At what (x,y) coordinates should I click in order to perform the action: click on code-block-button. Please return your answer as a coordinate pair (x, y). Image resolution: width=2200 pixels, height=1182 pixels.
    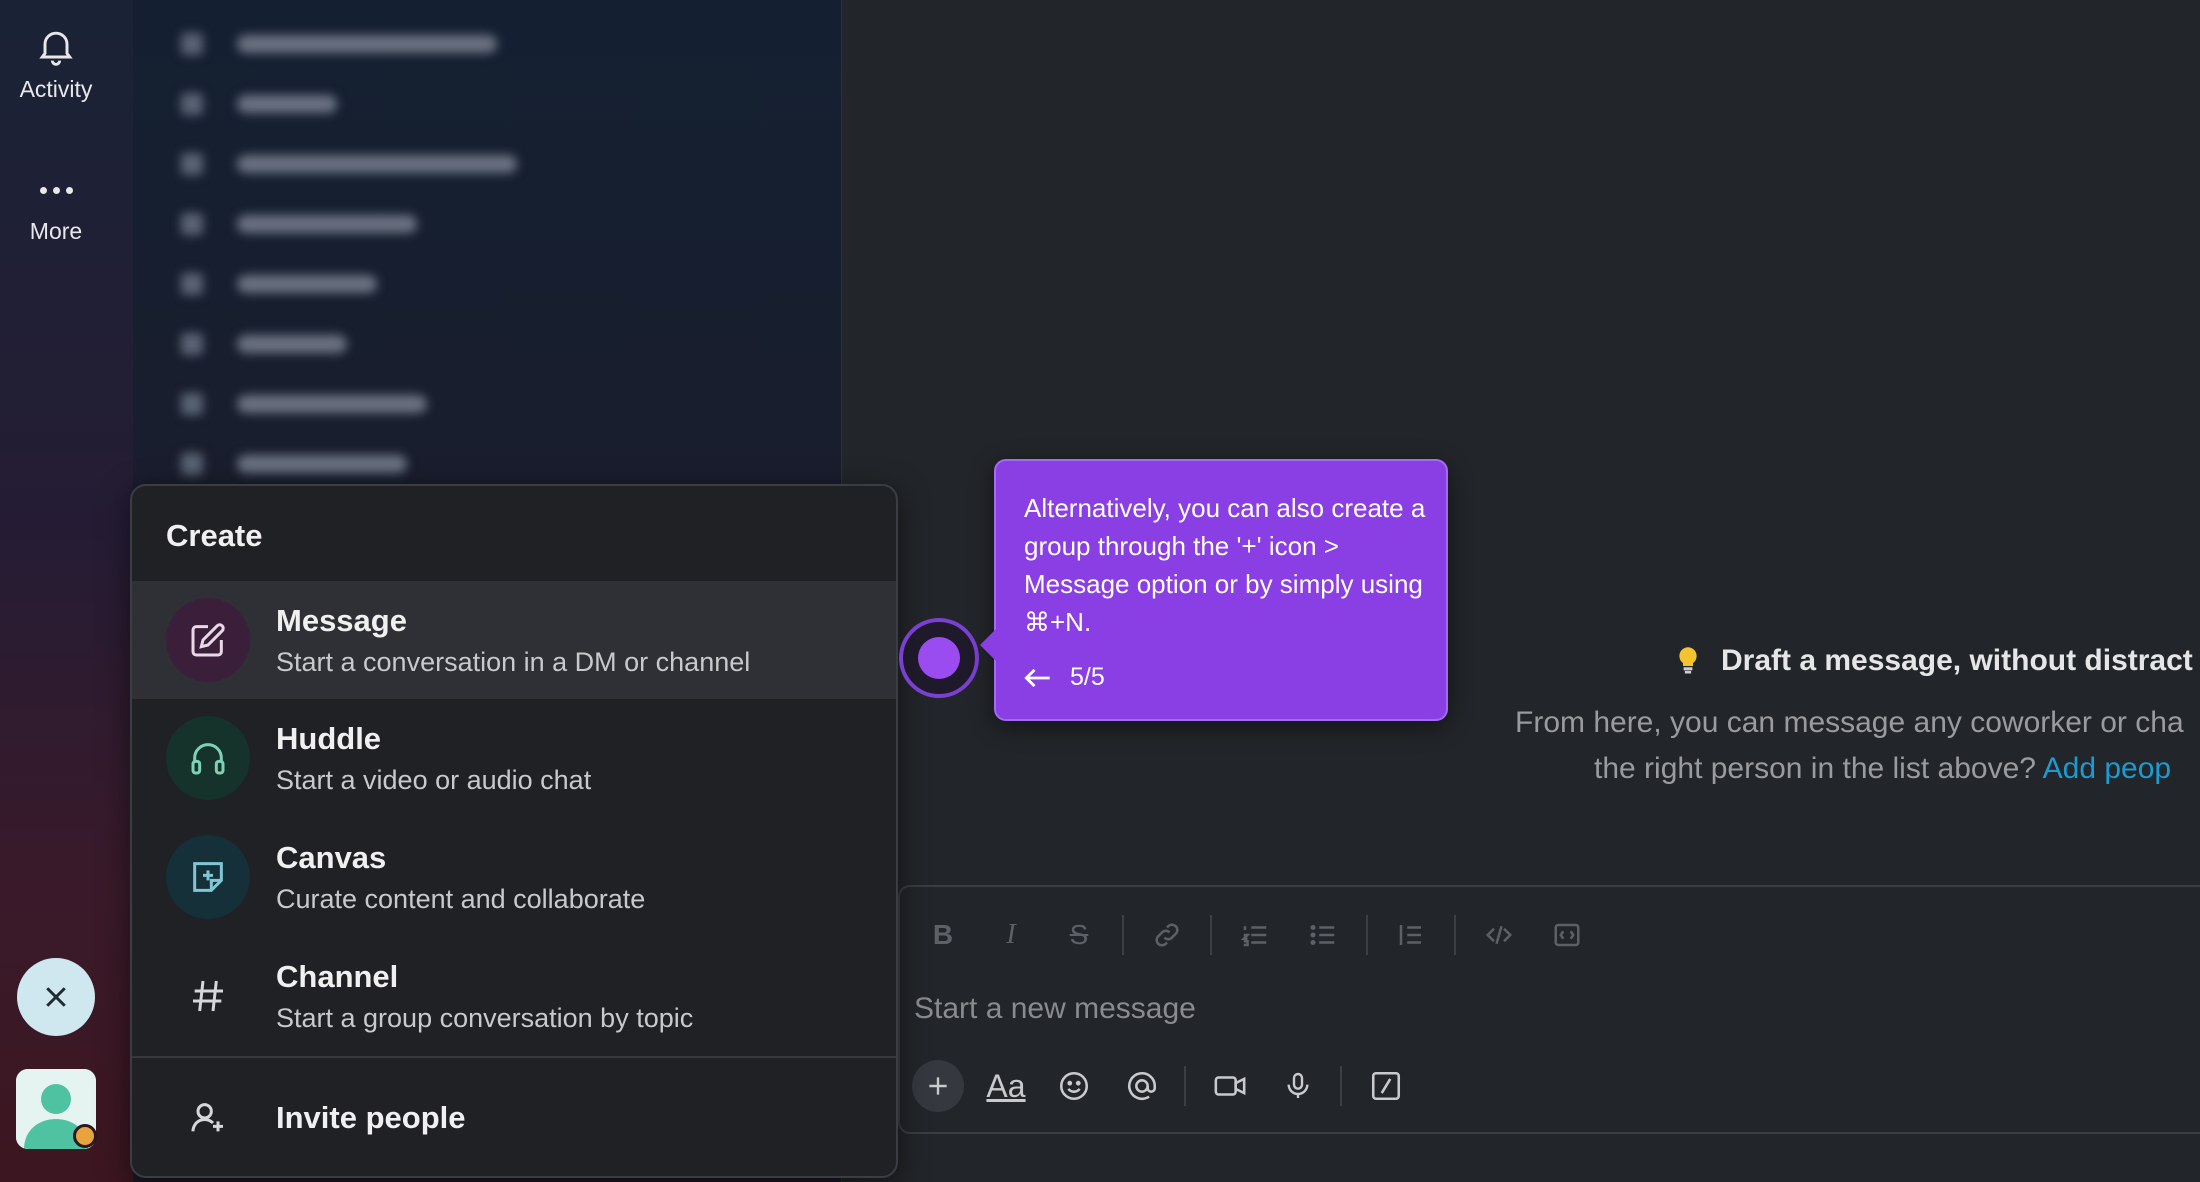
    Looking at the image, I should click on (1567, 935).